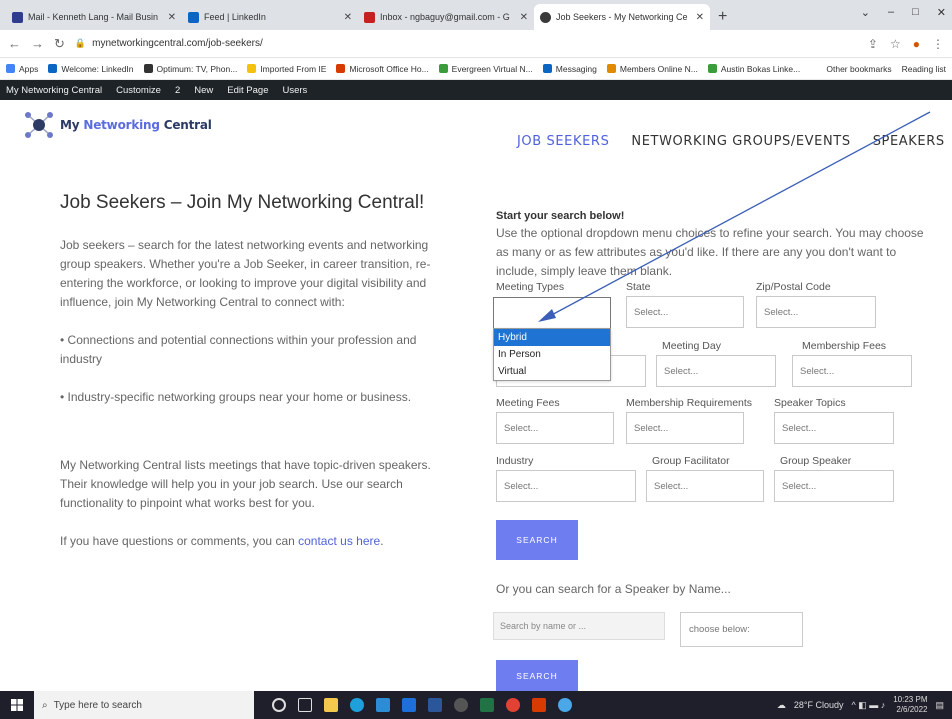  What do you see at coordinates (17, 705) in the screenshot?
I see `windows-start-icon` at bounding box center [17, 705].